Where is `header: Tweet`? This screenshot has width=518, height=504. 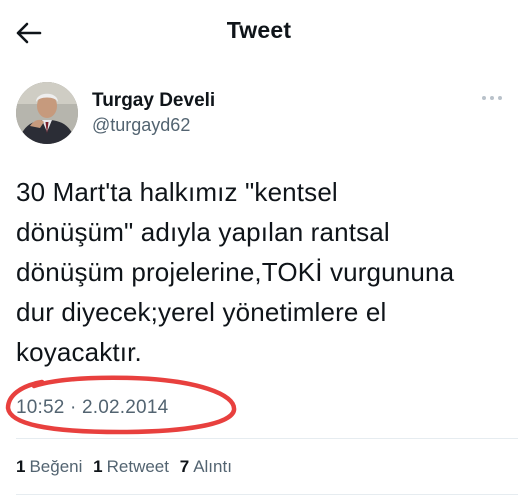
header: Tweet is located at coordinates (259, 31).